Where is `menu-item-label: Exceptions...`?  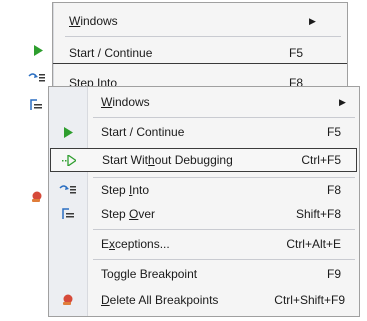 menu-item-label: Exceptions... is located at coordinates (135, 244).